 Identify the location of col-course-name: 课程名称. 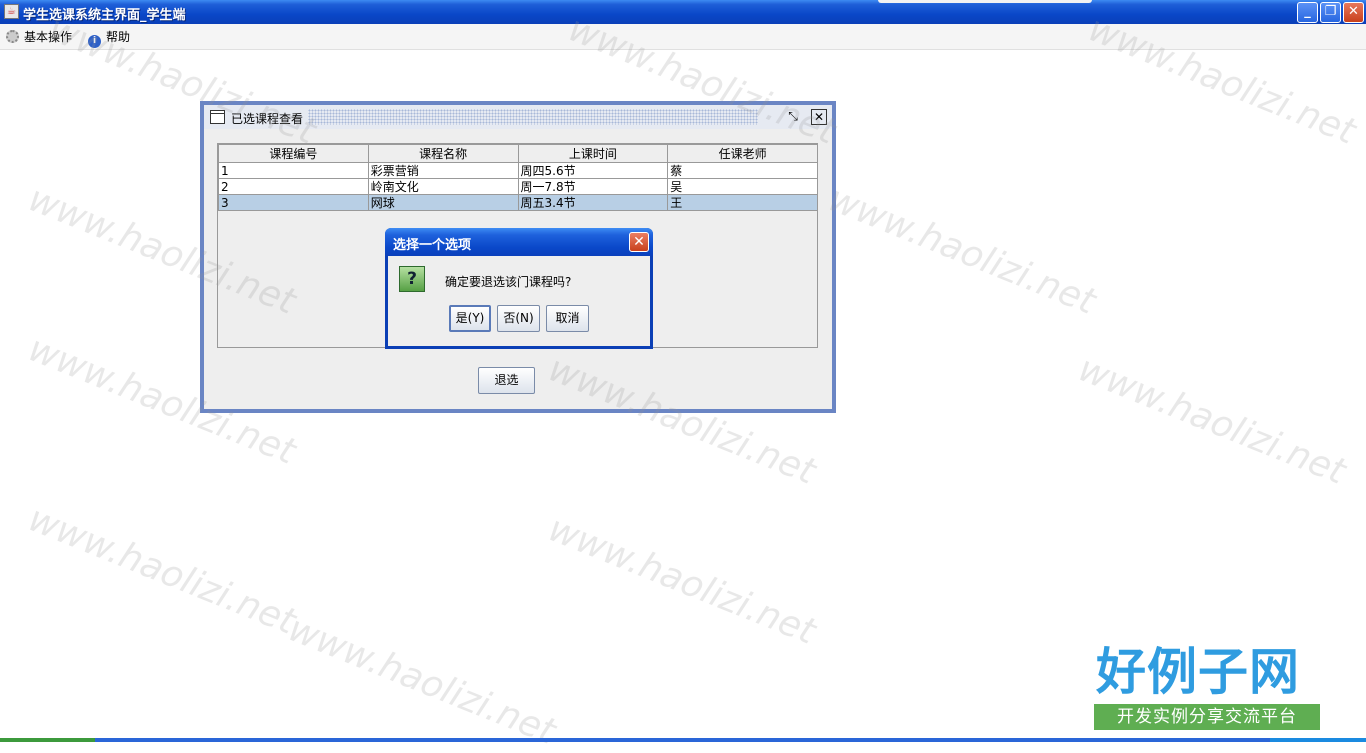
(443, 153).